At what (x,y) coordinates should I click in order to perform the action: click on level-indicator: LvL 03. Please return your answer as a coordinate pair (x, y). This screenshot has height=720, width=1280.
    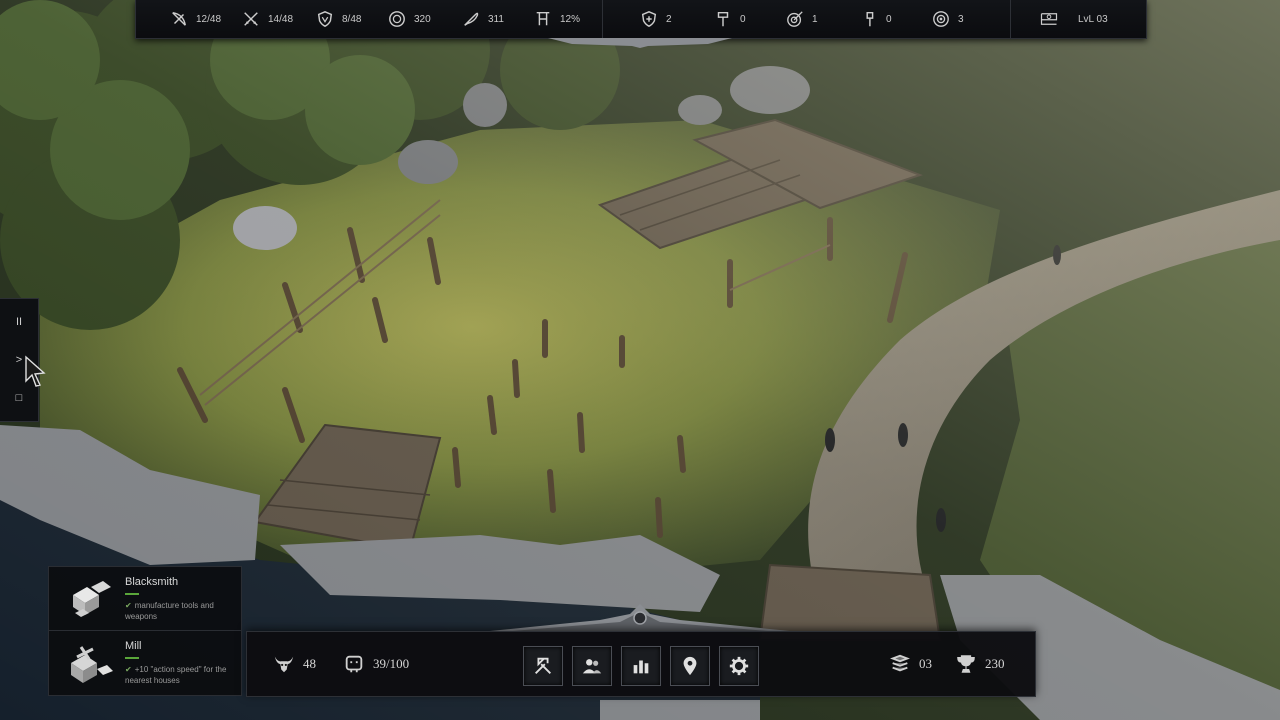
    Looking at the image, I should click on (1074, 19).